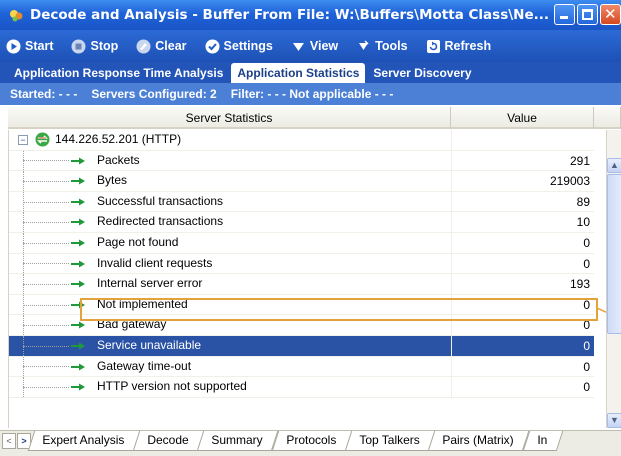 The width and height of the screenshot is (621, 456). What do you see at coordinates (230, 284) in the screenshot?
I see `row-name-cell: Internal server error` at bounding box center [230, 284].